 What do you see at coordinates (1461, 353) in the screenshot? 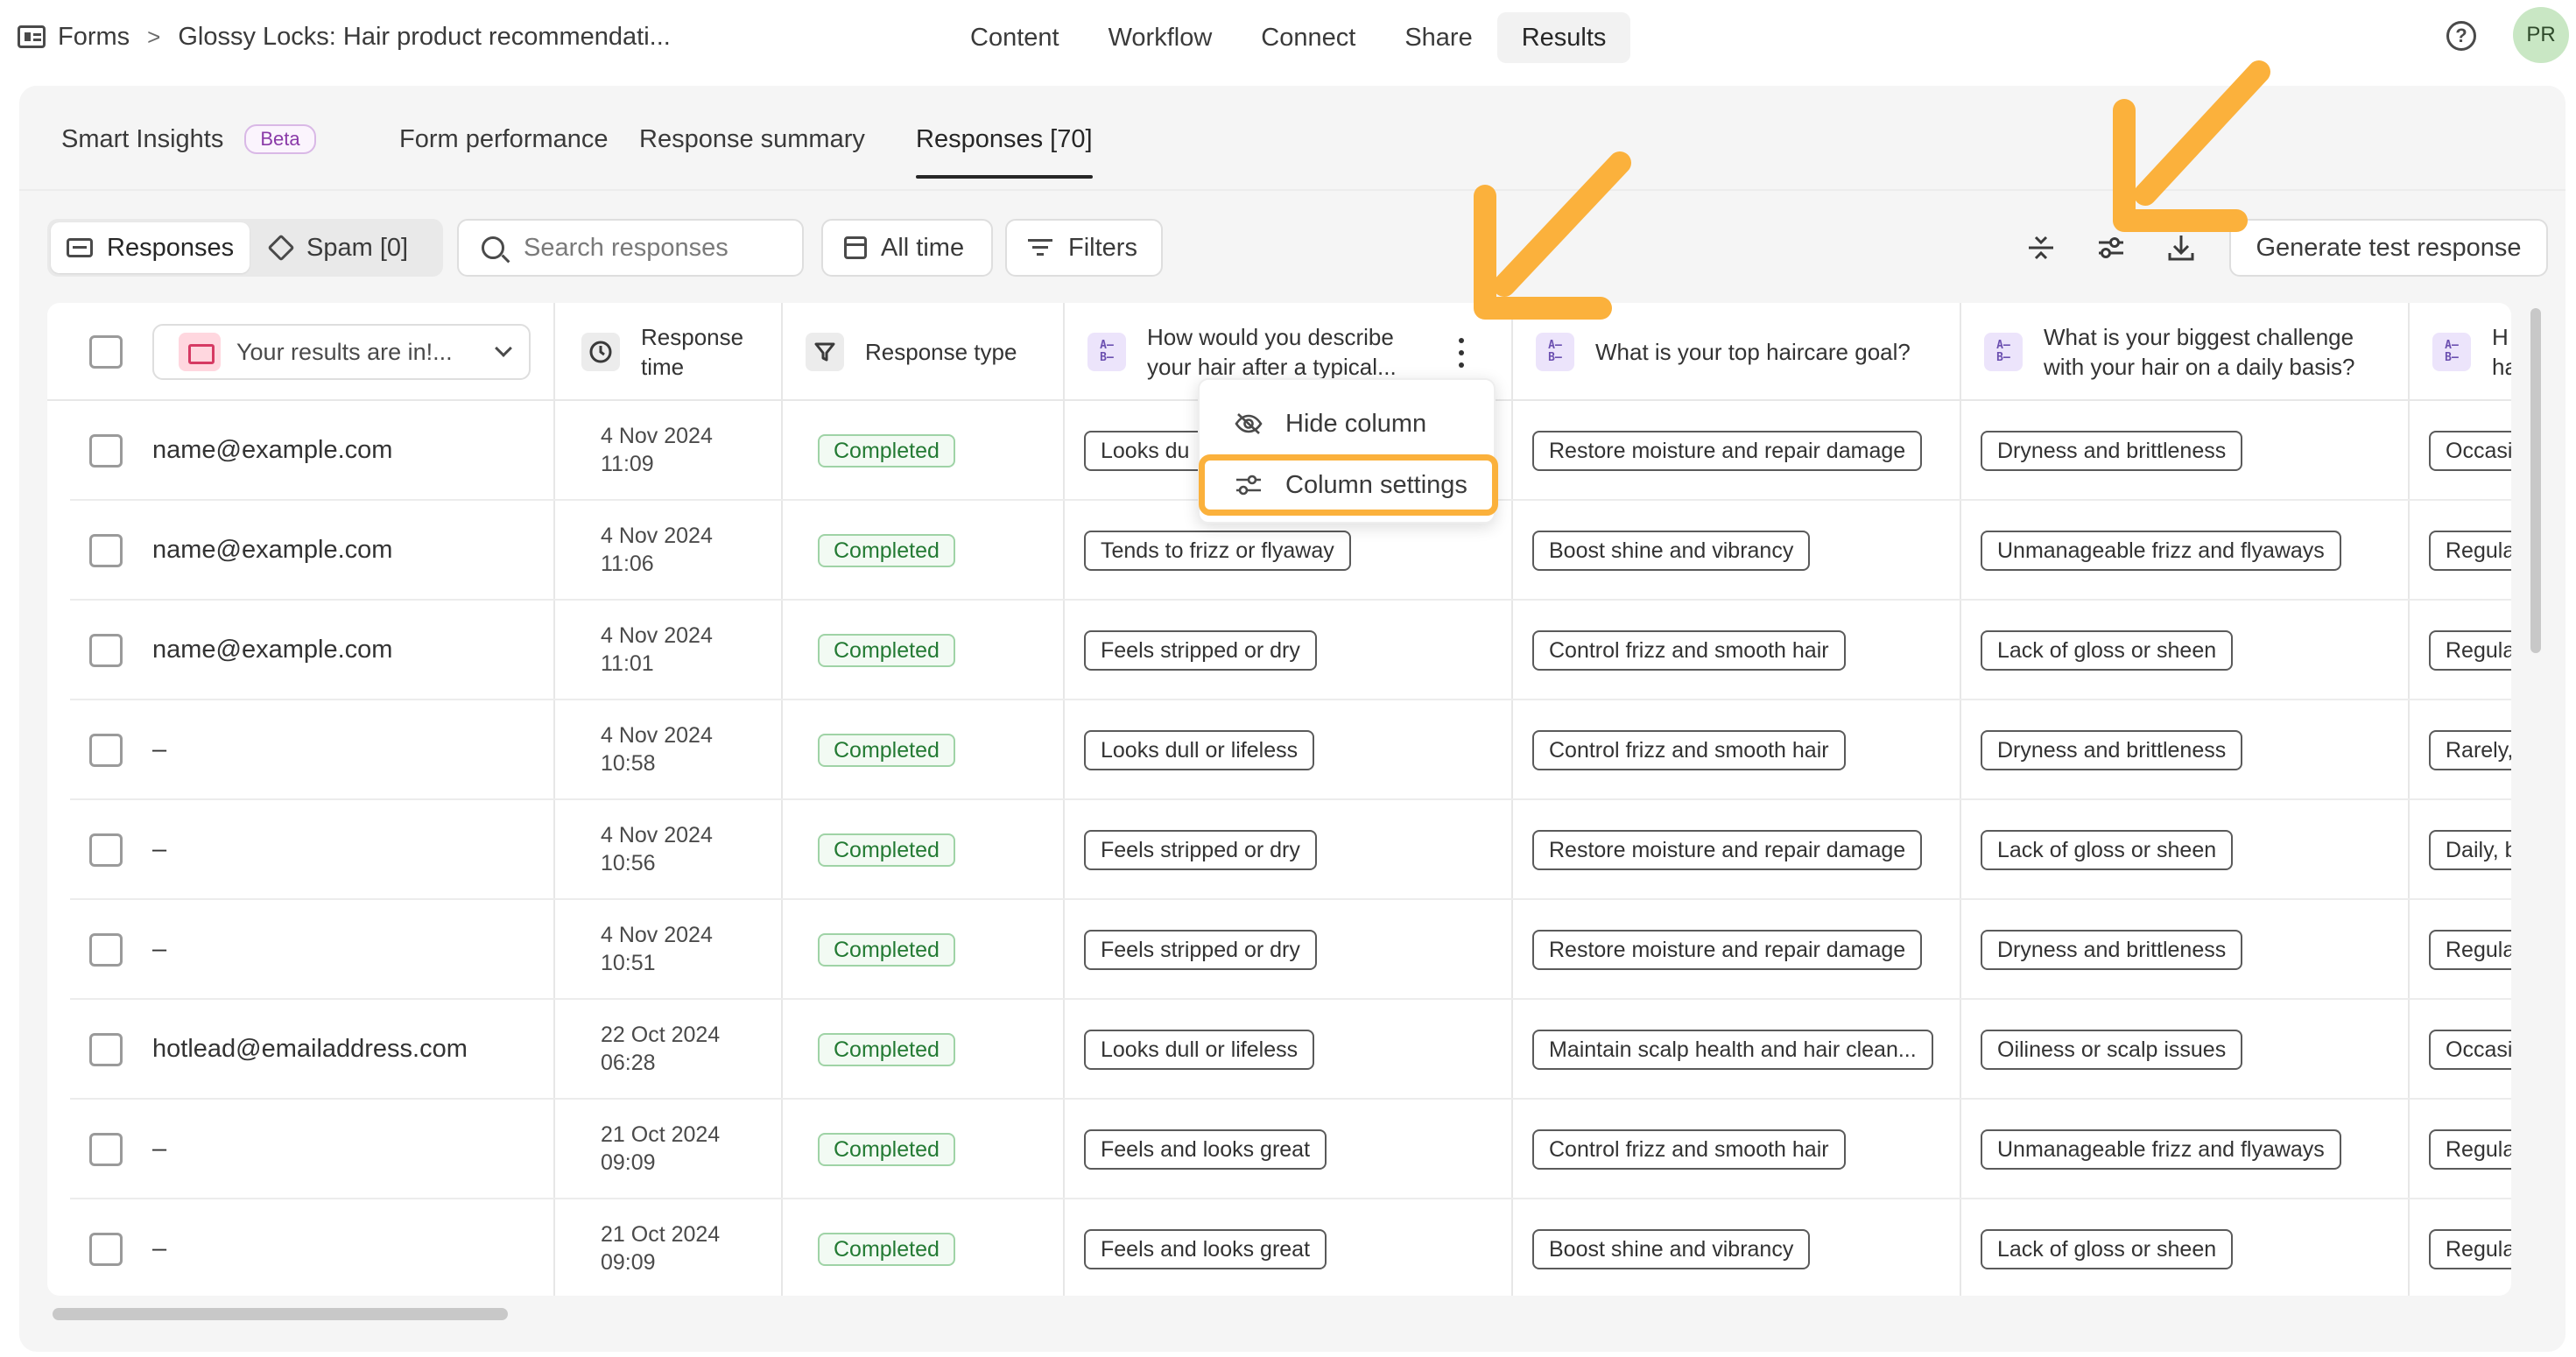
I see `column-options-icon` at bounding box center [1461, 353].